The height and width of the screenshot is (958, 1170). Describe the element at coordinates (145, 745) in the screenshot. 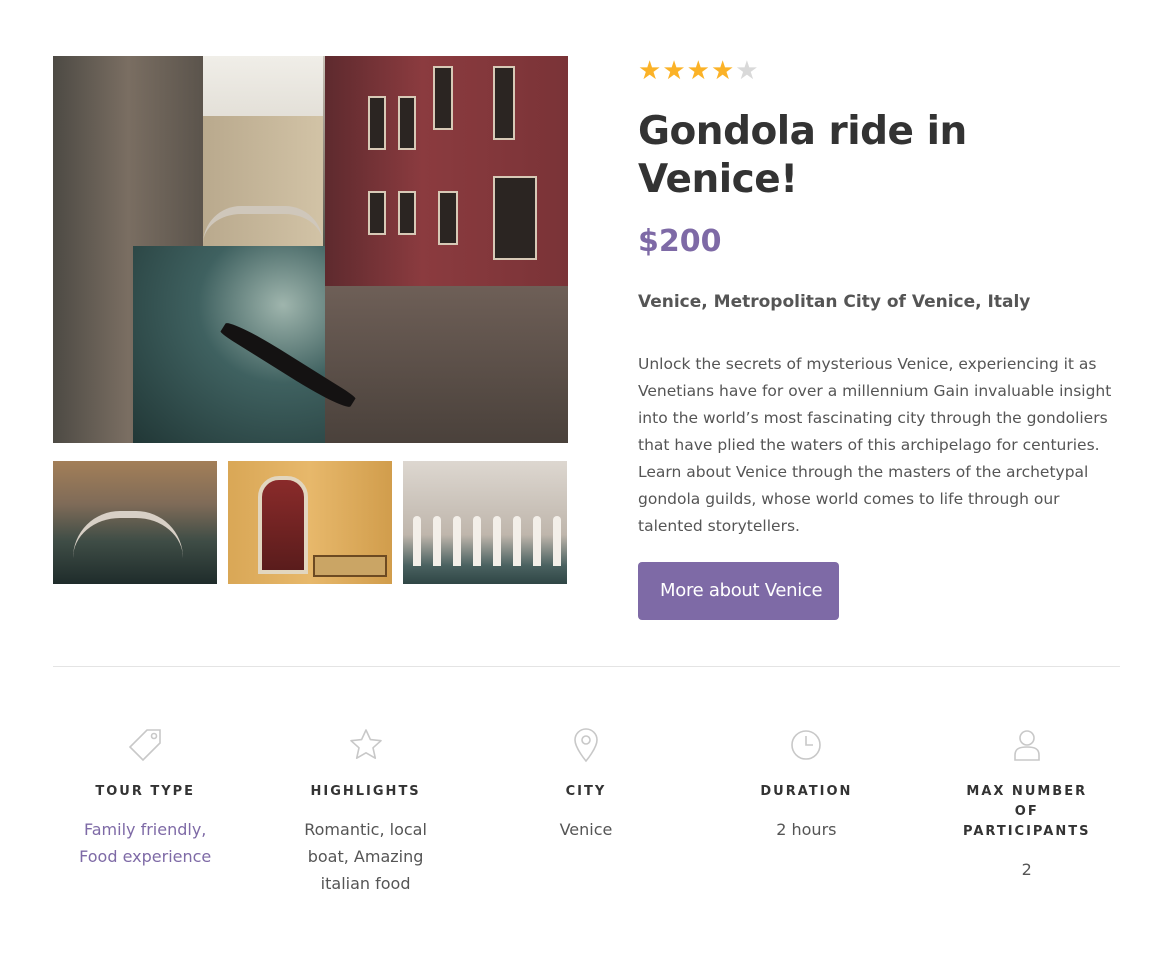

I see `tag-icon` at that location.